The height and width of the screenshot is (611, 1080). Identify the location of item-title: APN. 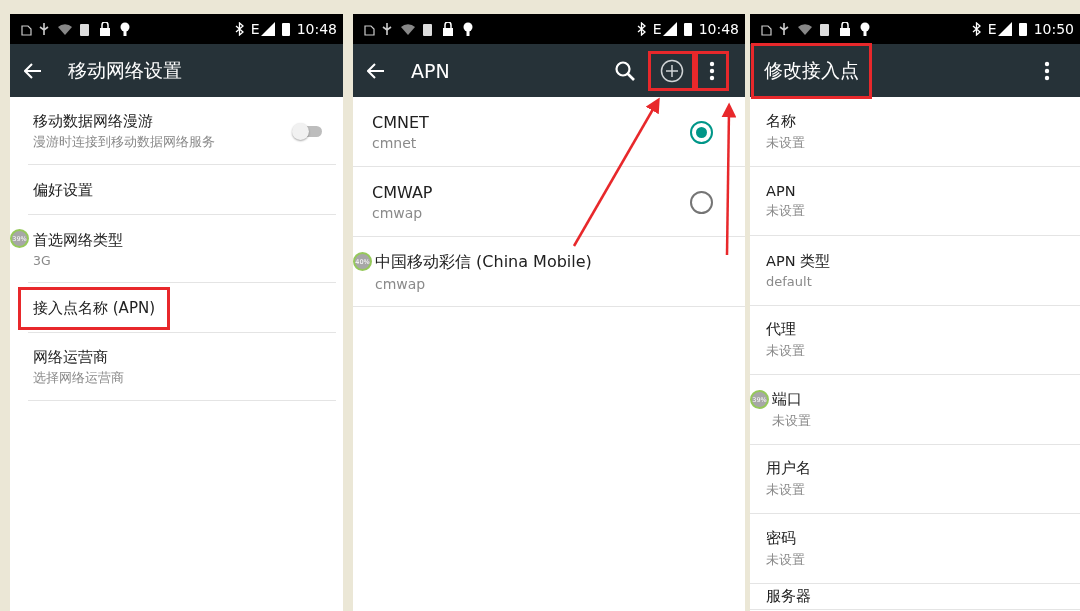
(781, 190).